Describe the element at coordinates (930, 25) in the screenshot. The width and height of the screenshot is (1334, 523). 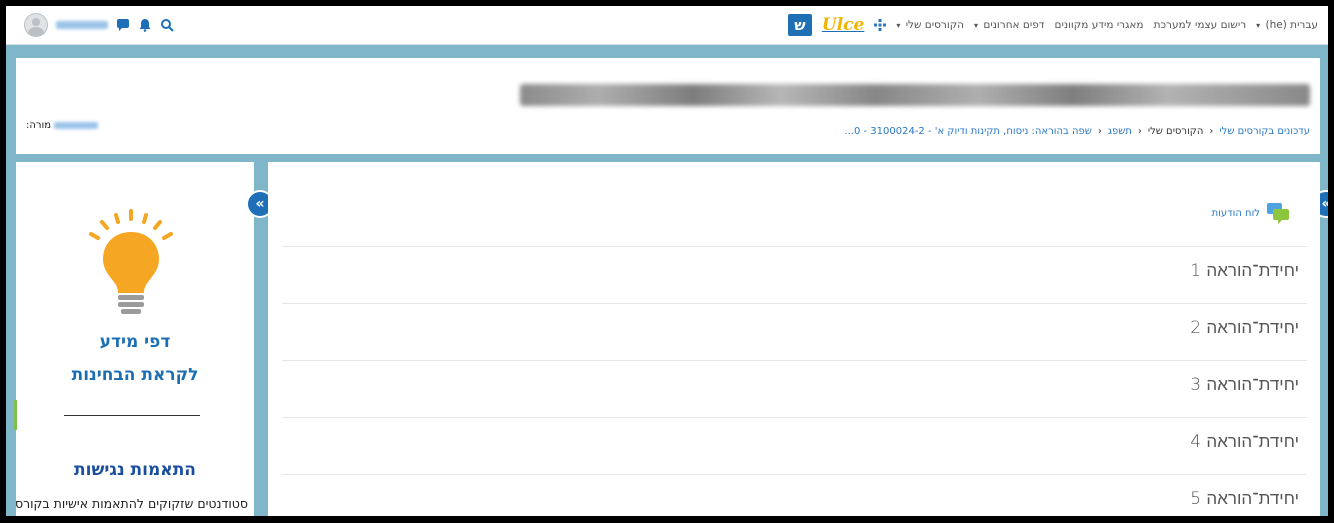
I see `menu-my-courses: הקורסים שלי ▾` at that location.